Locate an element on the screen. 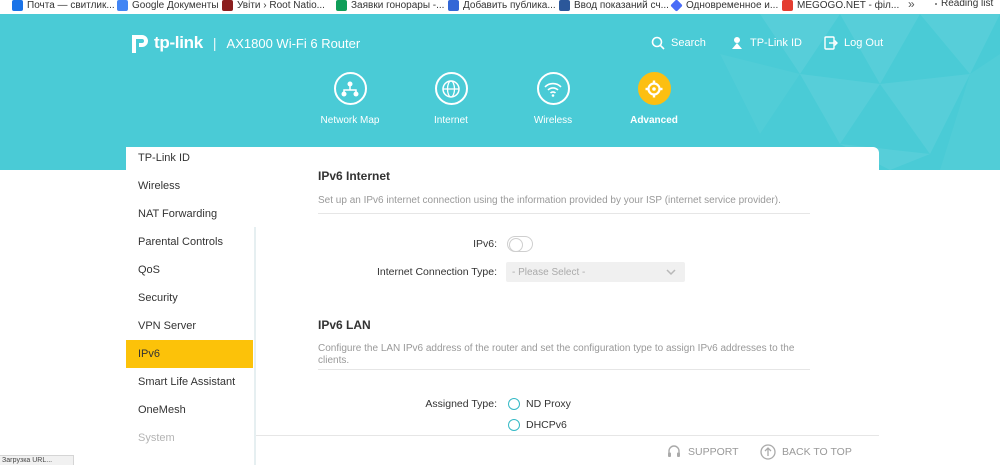  back-to-top-link: BACK TO TOP is located at coordinates (806, 452).